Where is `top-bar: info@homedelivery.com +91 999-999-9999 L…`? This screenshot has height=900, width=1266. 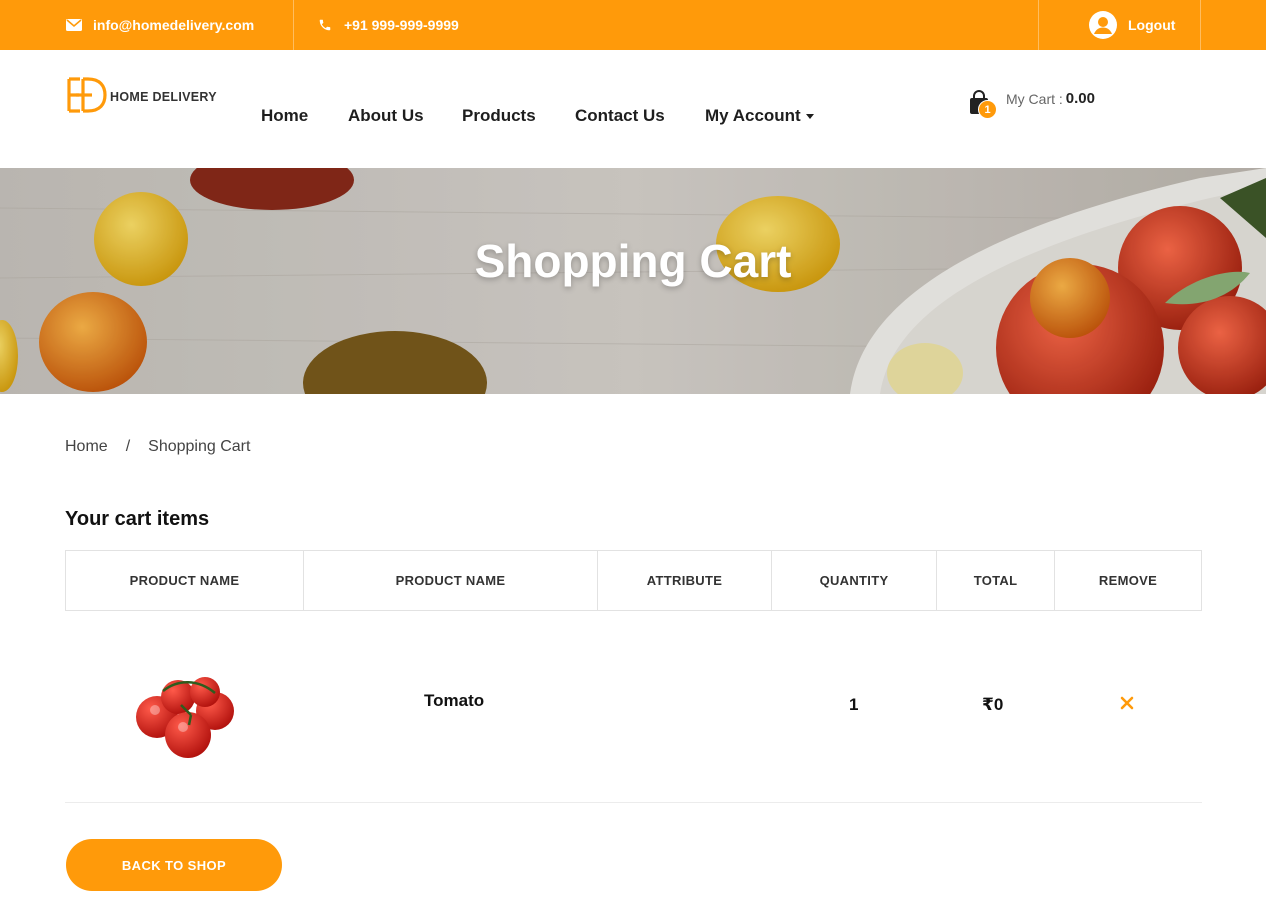
top-bar: info@homedelivery.com +91 999-999-9999 L… is located at coordinates (633, 25).